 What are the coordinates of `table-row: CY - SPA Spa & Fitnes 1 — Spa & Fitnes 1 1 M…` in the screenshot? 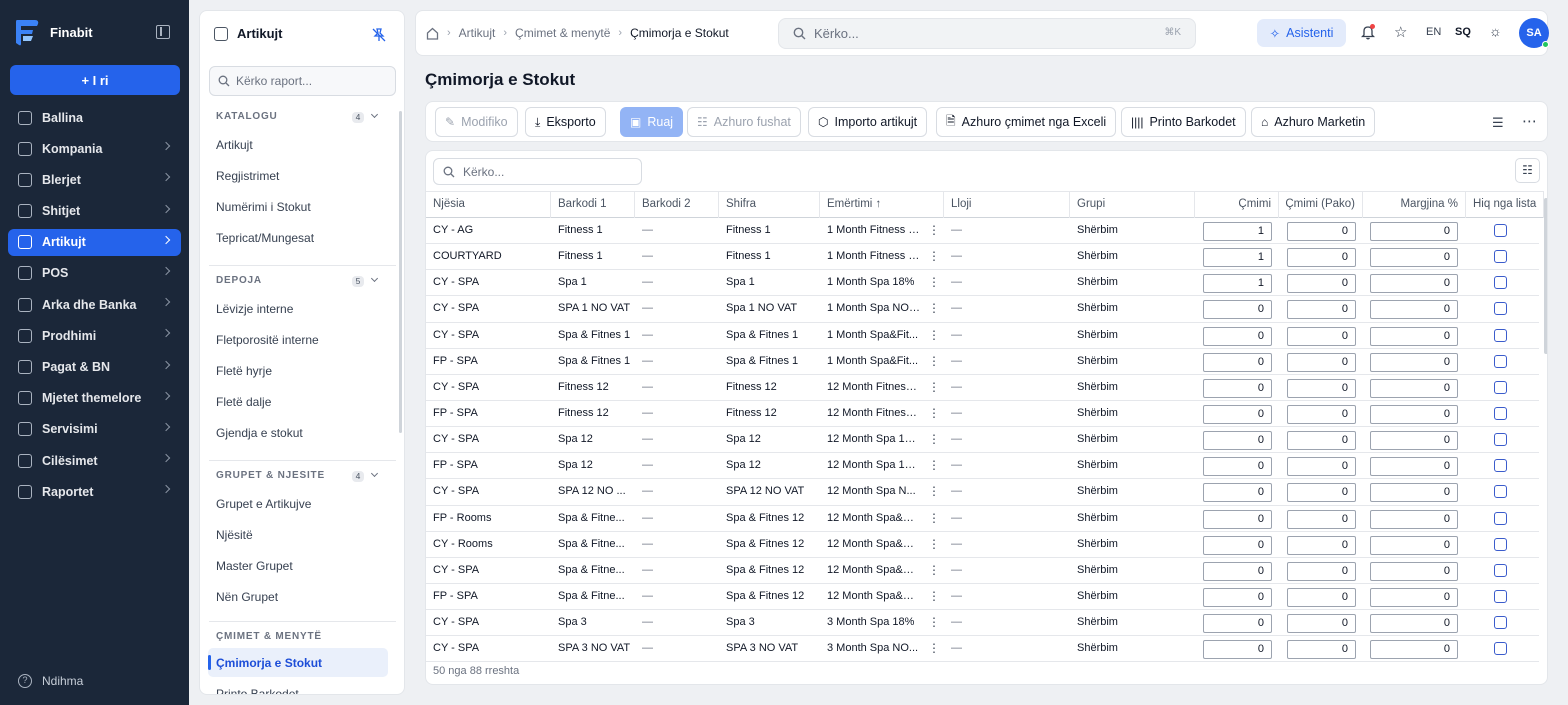 It's located at (982, 336).